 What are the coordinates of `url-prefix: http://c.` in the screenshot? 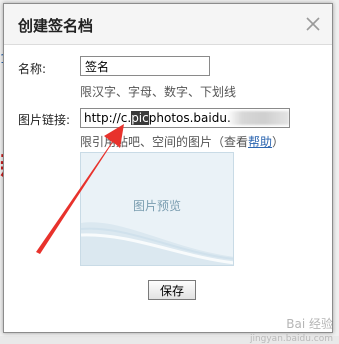 It's located at (107, 118).